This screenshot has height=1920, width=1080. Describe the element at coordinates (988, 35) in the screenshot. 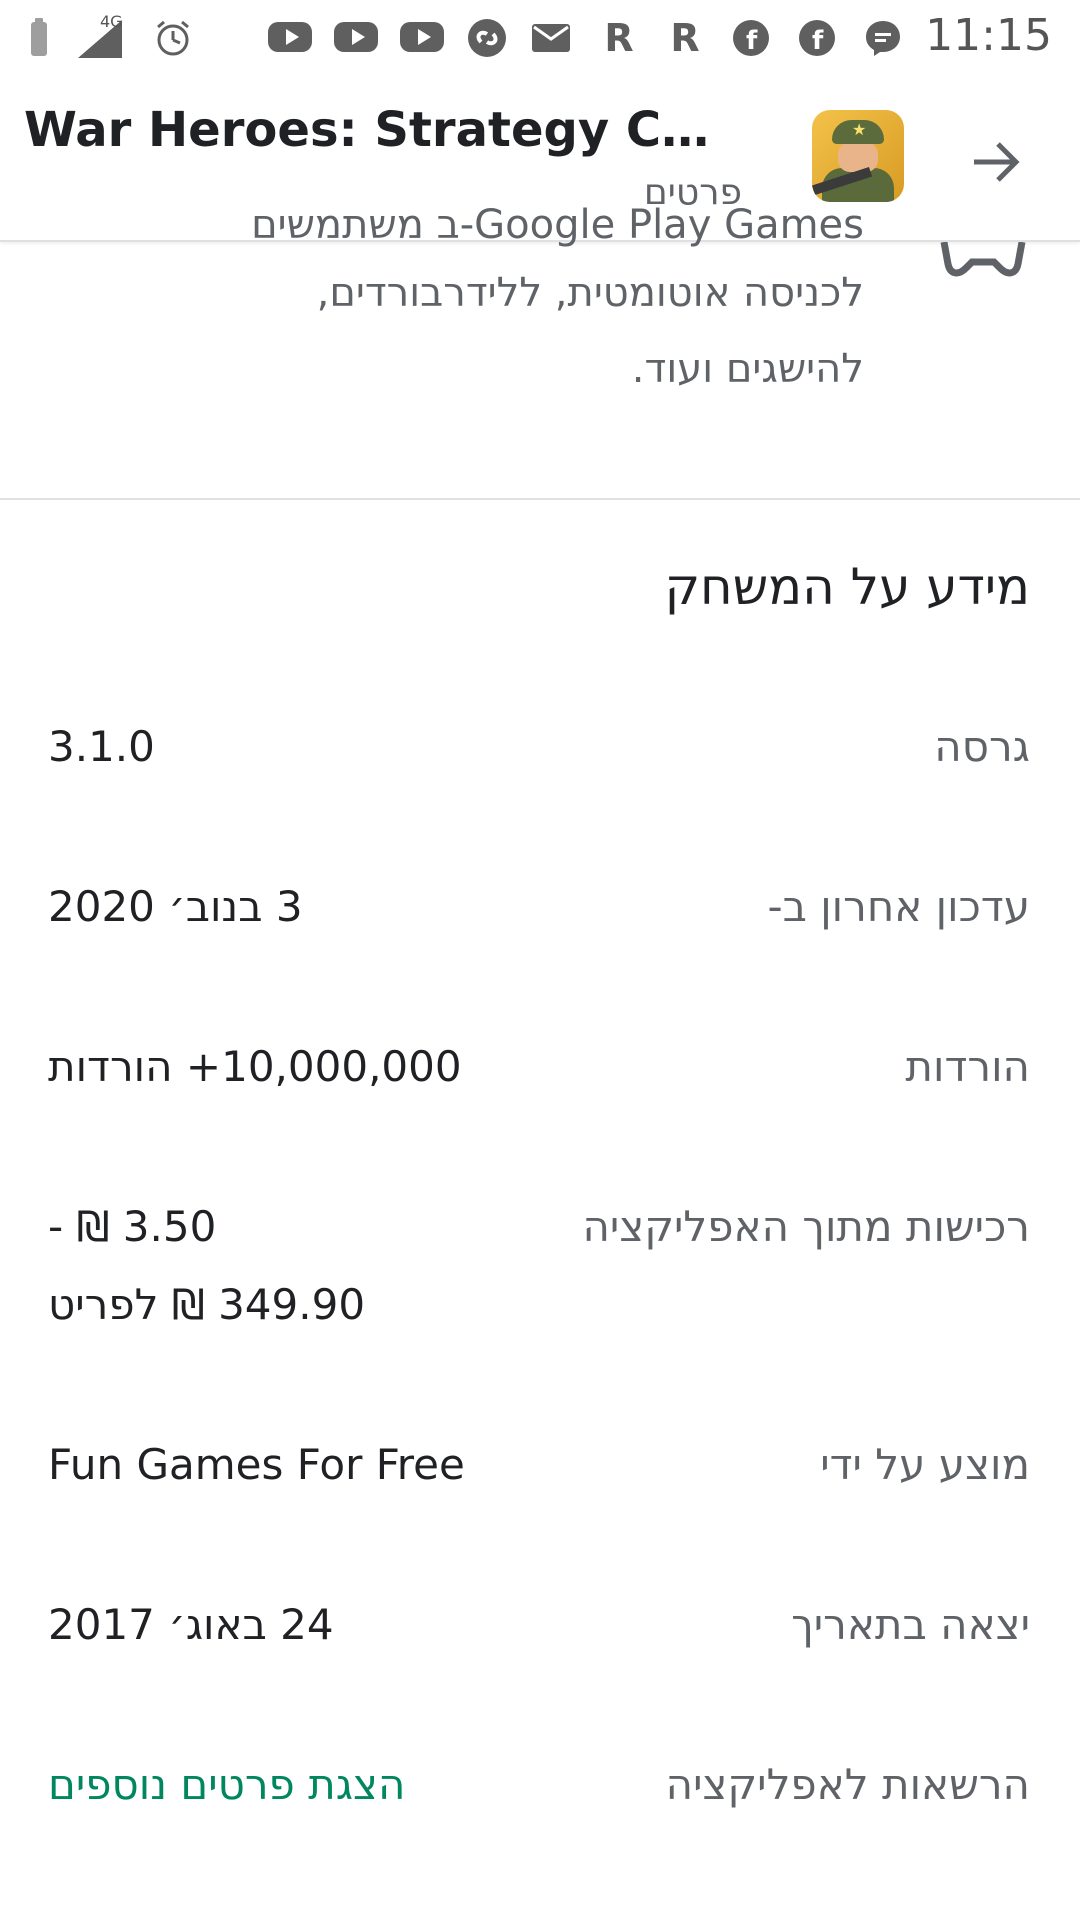

I see `status-clock: 11:15` at that location.